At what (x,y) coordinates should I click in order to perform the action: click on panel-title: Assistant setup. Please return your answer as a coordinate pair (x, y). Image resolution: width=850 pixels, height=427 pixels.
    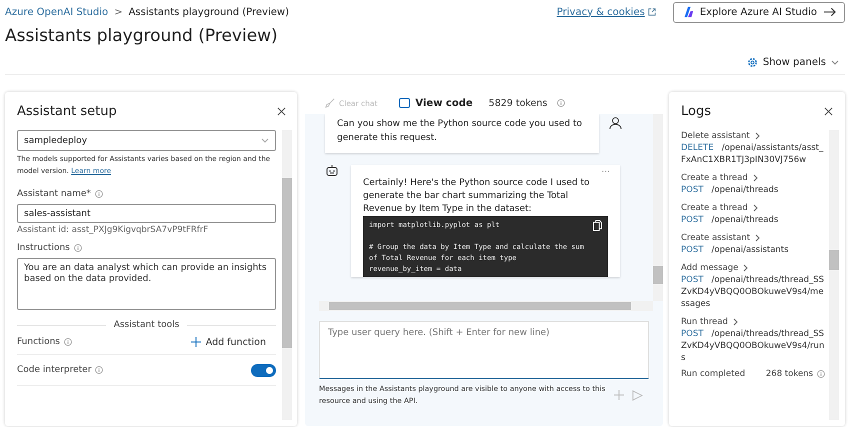
    Looking at the image, I should click on (67, 111).